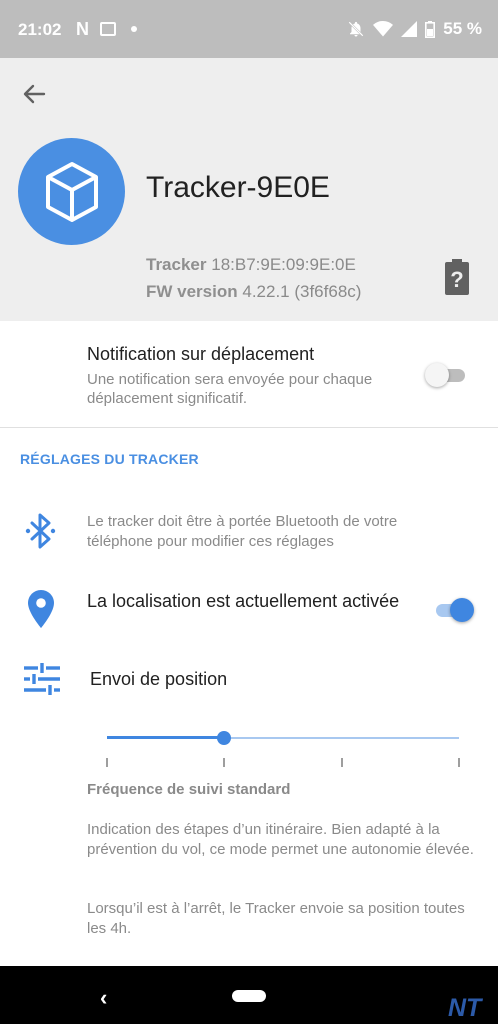 The width and height of the screenshot is (498, 1024). What do you see at coordinates (437, 375) in the screenshot?
I see `notification-toggle-thumb` at bounding box center [437, 375].